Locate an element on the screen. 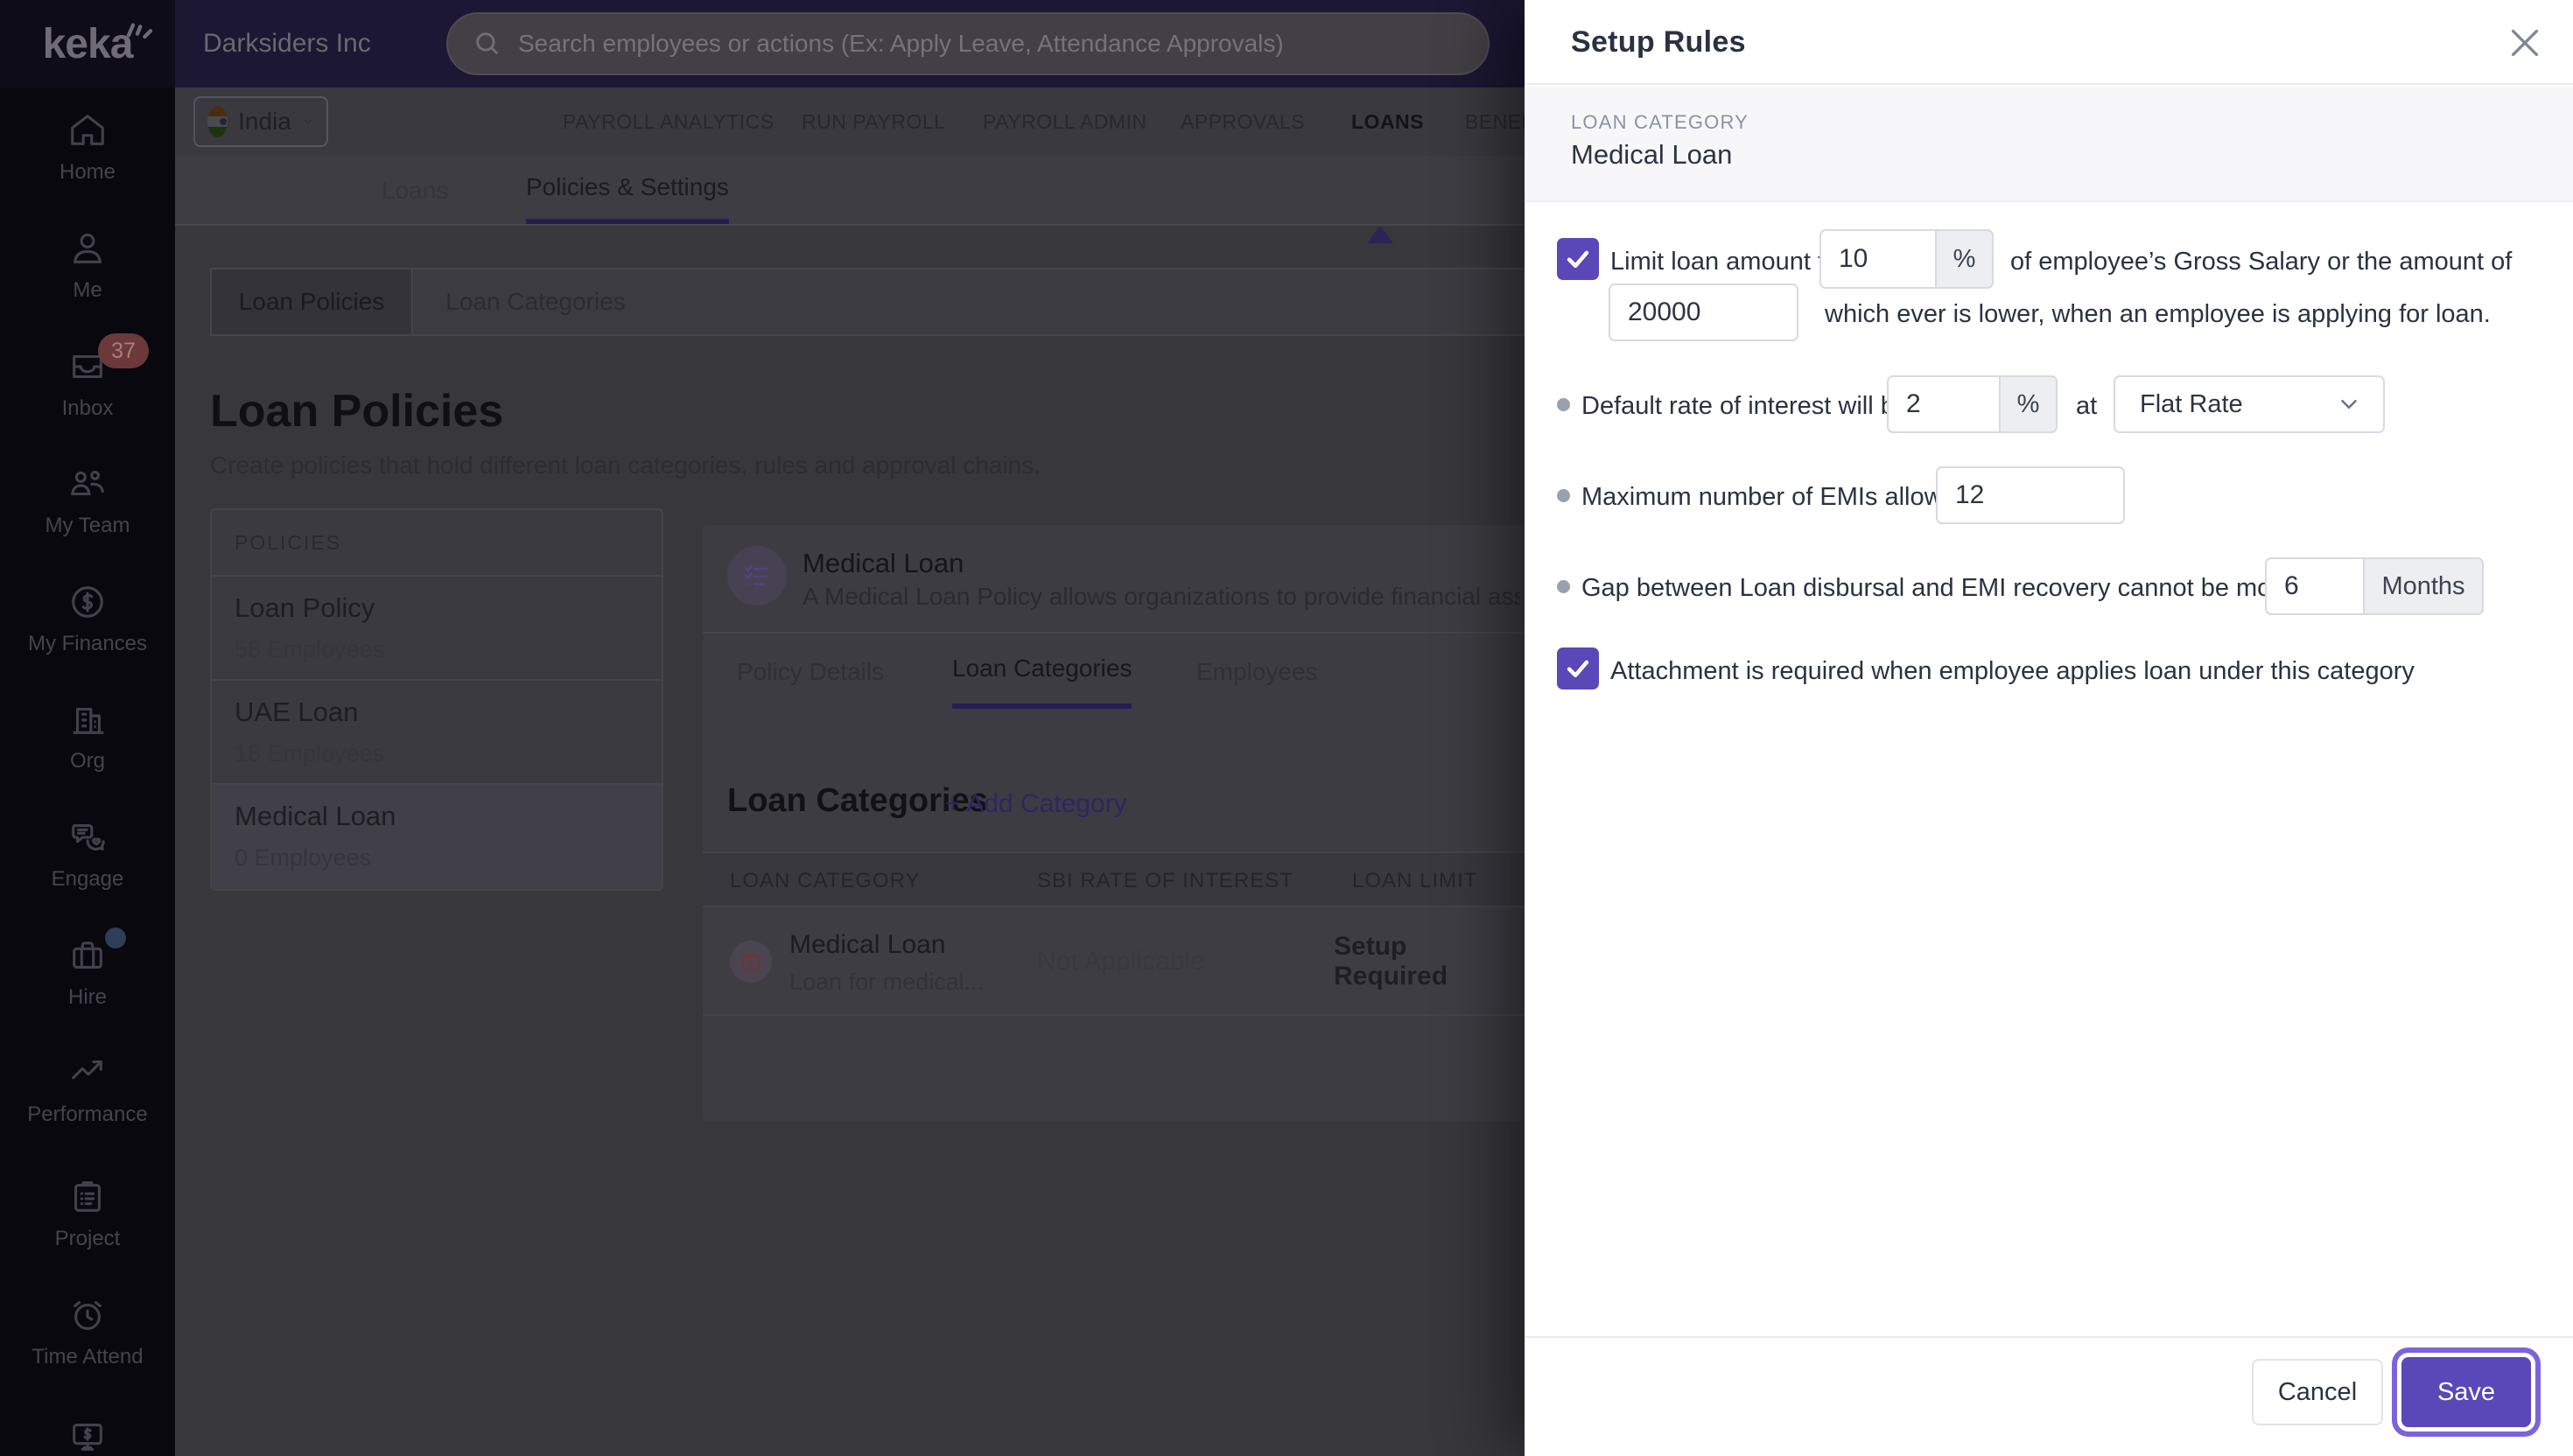  col-sbi-rate: SBI RATE OF INTEREST is located at coordinates (1165, 880).